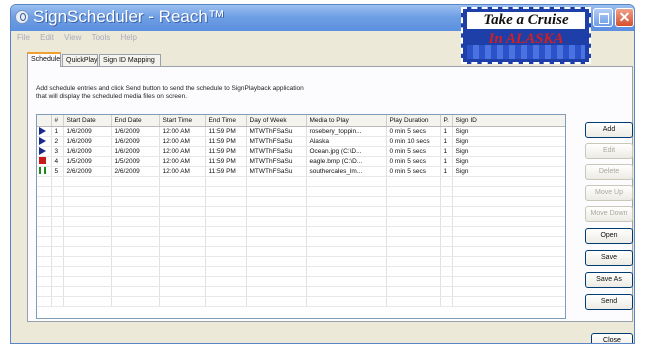 The width and height of the screenshot is (645, 349). I want to click on cell-end-date: 1/5/2009, so click(135, 161).